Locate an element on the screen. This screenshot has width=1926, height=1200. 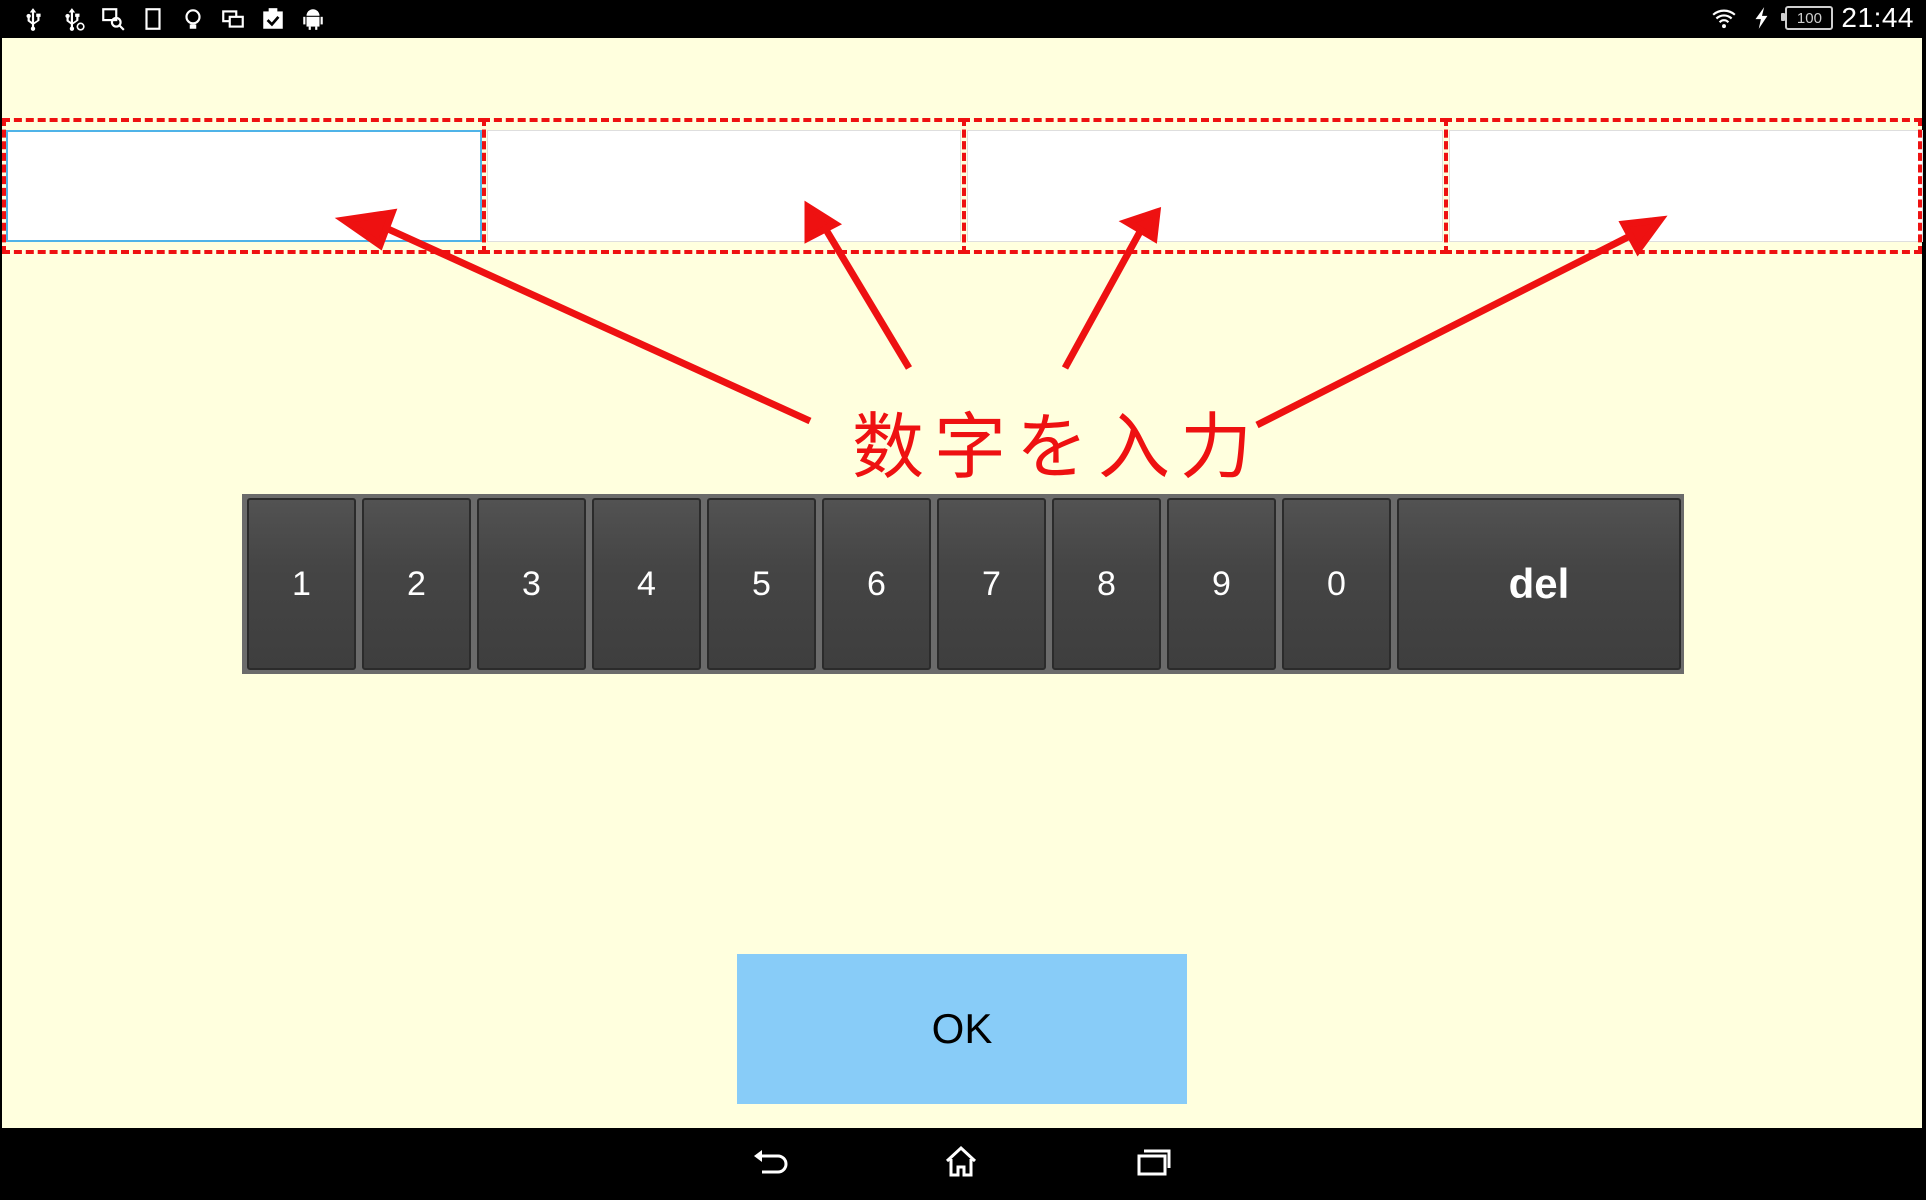
charging-icon is located at coordinates (1762, 18).